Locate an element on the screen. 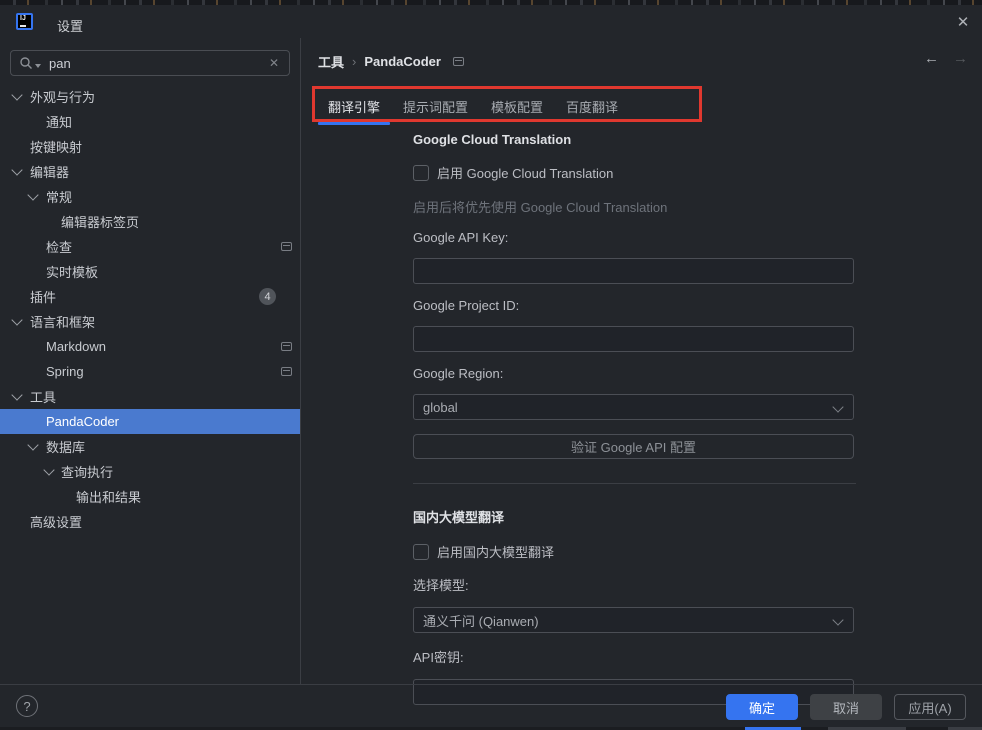 This screenshot has width=982, height=730. google-api-key-label: Google API Key: is located at coordinates (461, 237).